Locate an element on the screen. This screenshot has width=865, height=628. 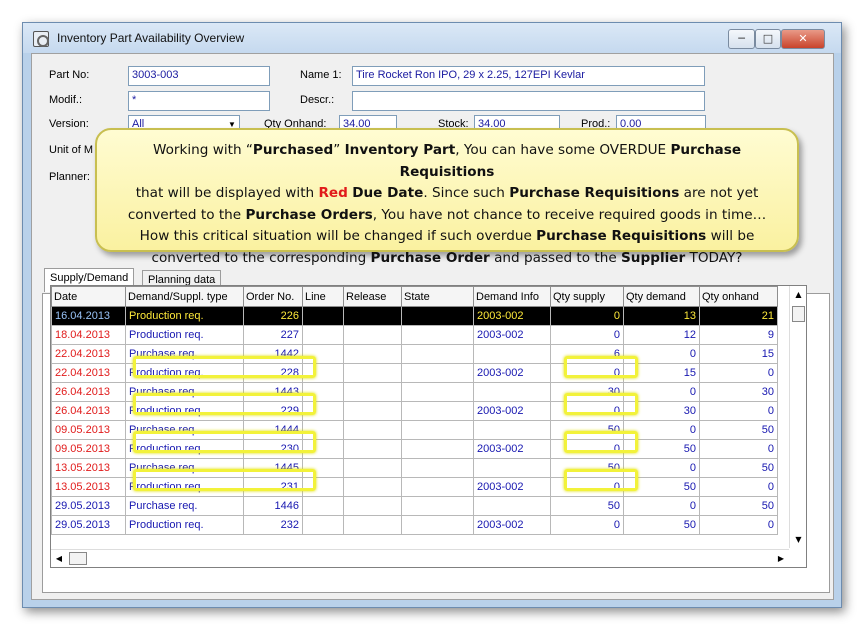
col-qty-demand-header: Qty demand is located at coordinates (661, 296).